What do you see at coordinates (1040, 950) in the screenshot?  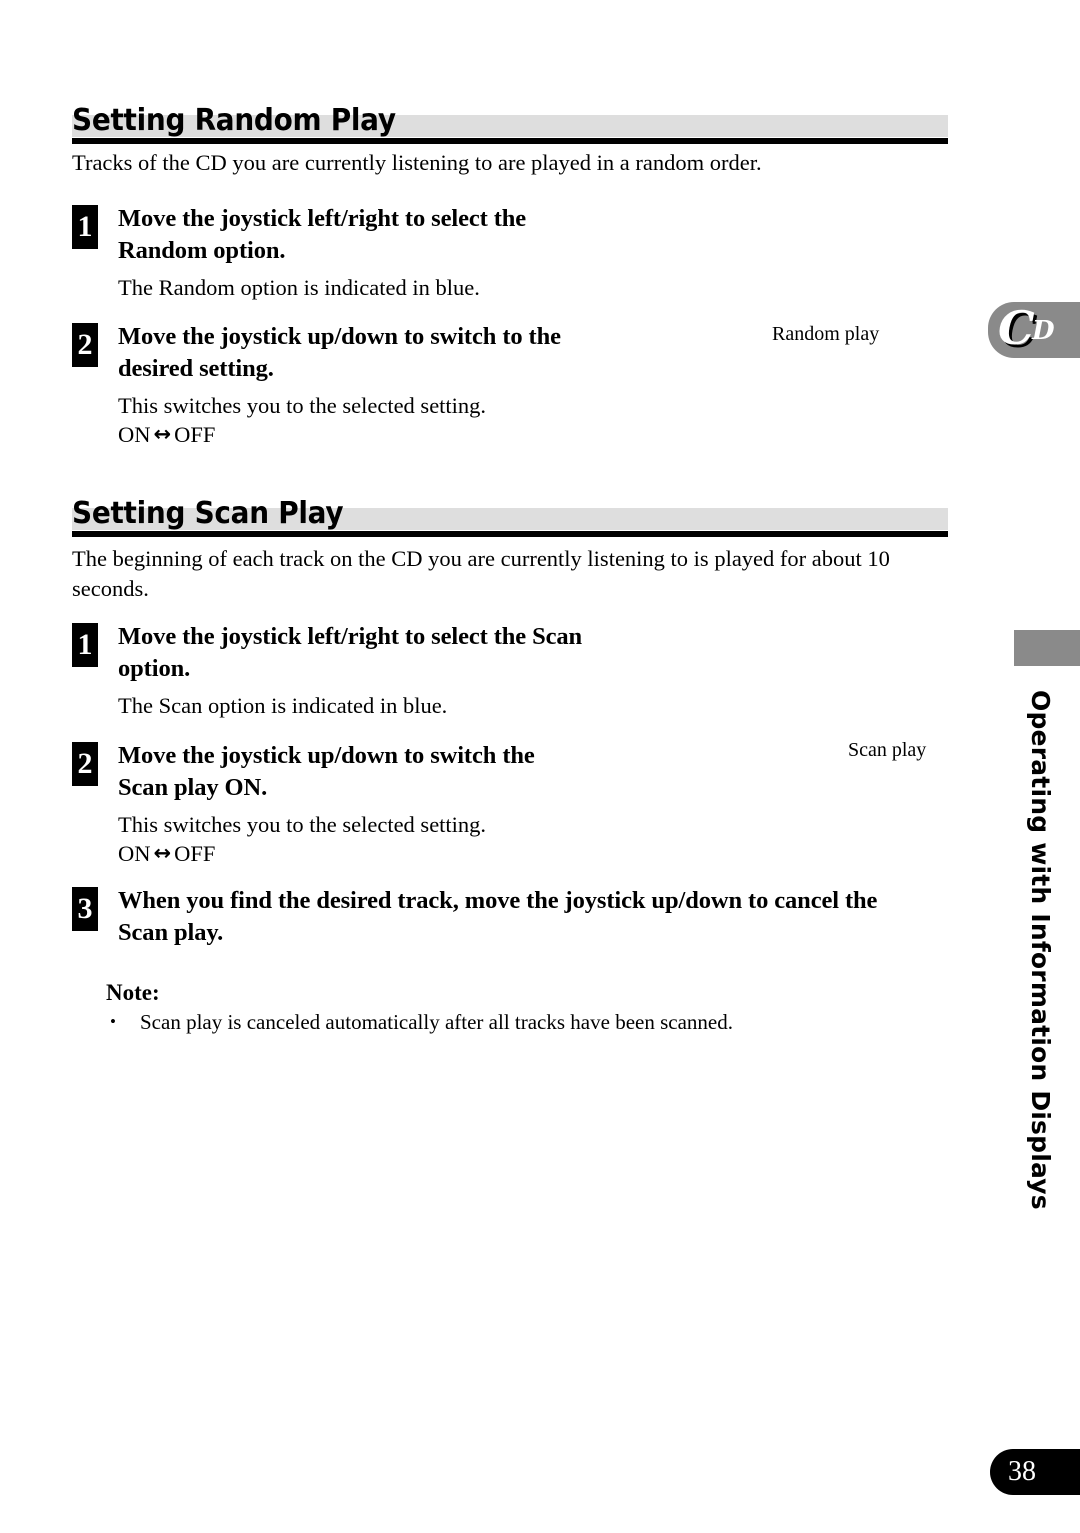 I see `chapter-tab-label: Operating with Information Displays` at bounding box center [1040, 950].